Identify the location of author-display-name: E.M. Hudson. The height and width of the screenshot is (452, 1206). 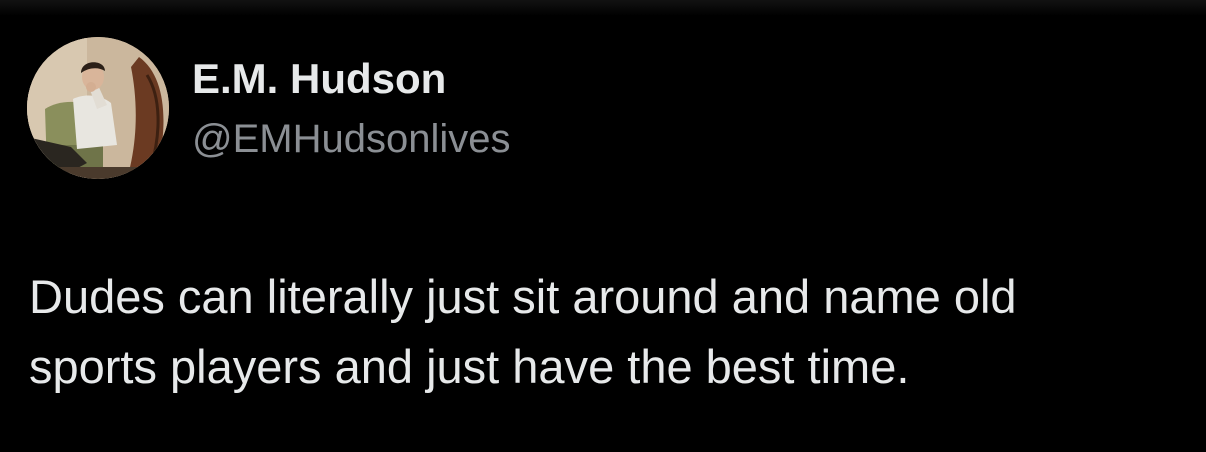
(319, 79).